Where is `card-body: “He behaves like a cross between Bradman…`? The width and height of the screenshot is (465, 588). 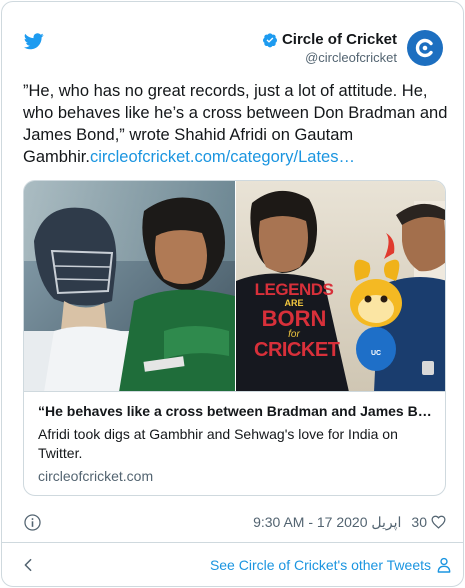 card-body: “He behaves like a cross between Bradman… is located at coordinates (235, 443).